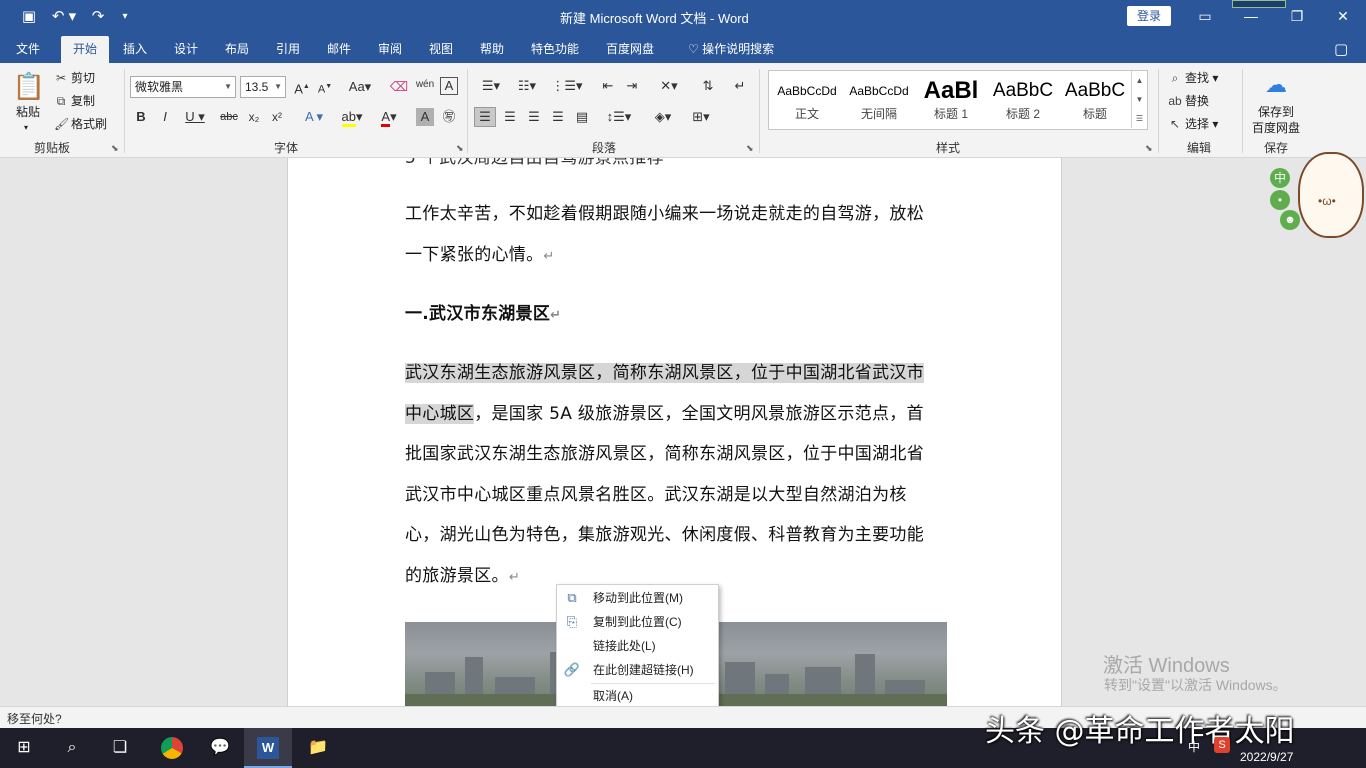 The height and width of the screenshot is (768, 1366). What do you see at coordinates (1205, 16) in the screenshot?
I see `ribbon-display-icon: ▭` at bounding box center [1205, 16].